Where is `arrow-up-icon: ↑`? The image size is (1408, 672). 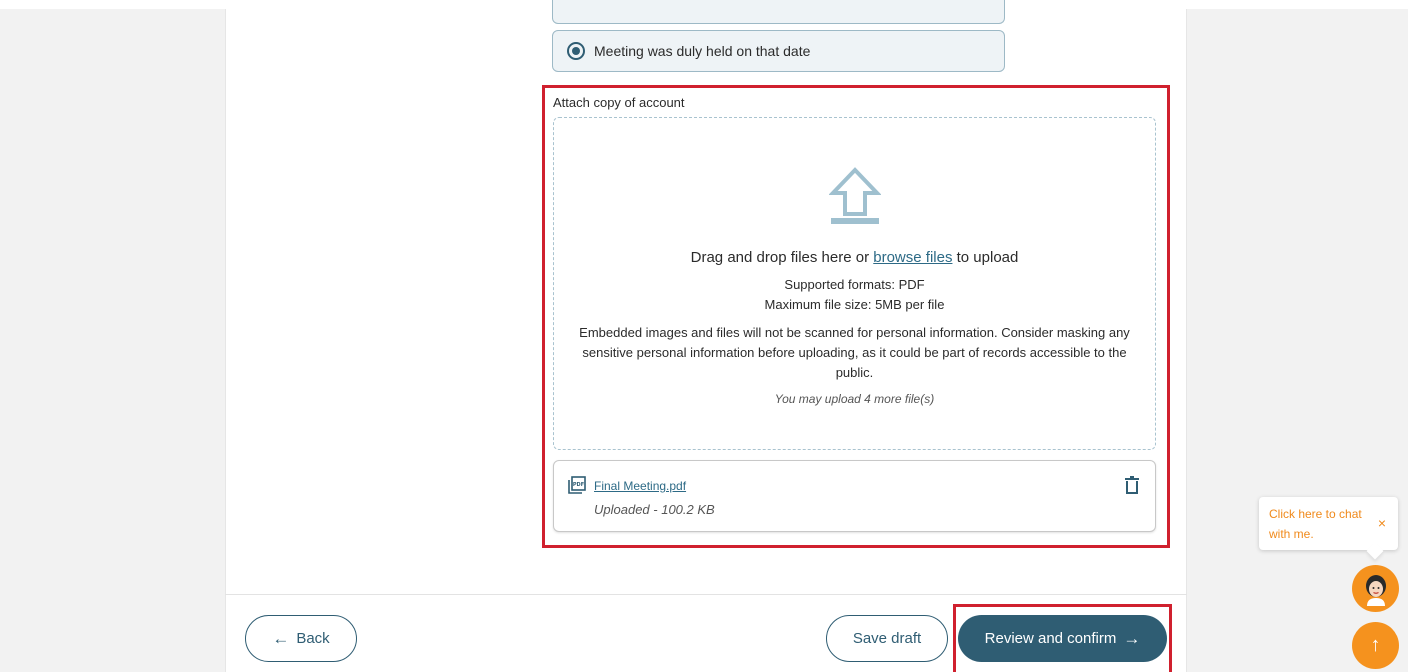
arrow-up-icon: ↑ is located at coordinates (1375, 645).